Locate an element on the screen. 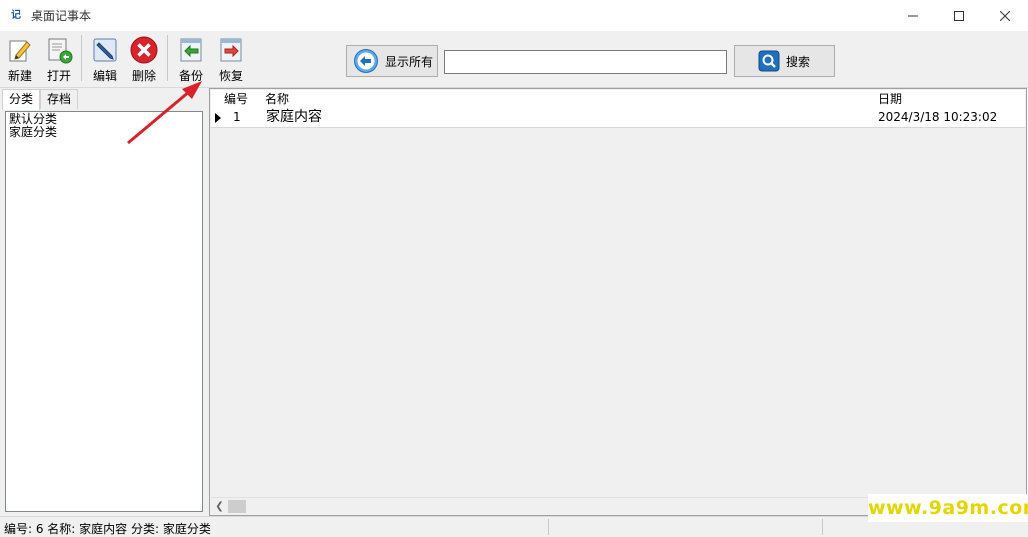 The width and height of the screenshot is (1028, 537). table-row: 1 家庭内容 2024/3/18 10:23:02 is located at coordinates (618, 118).